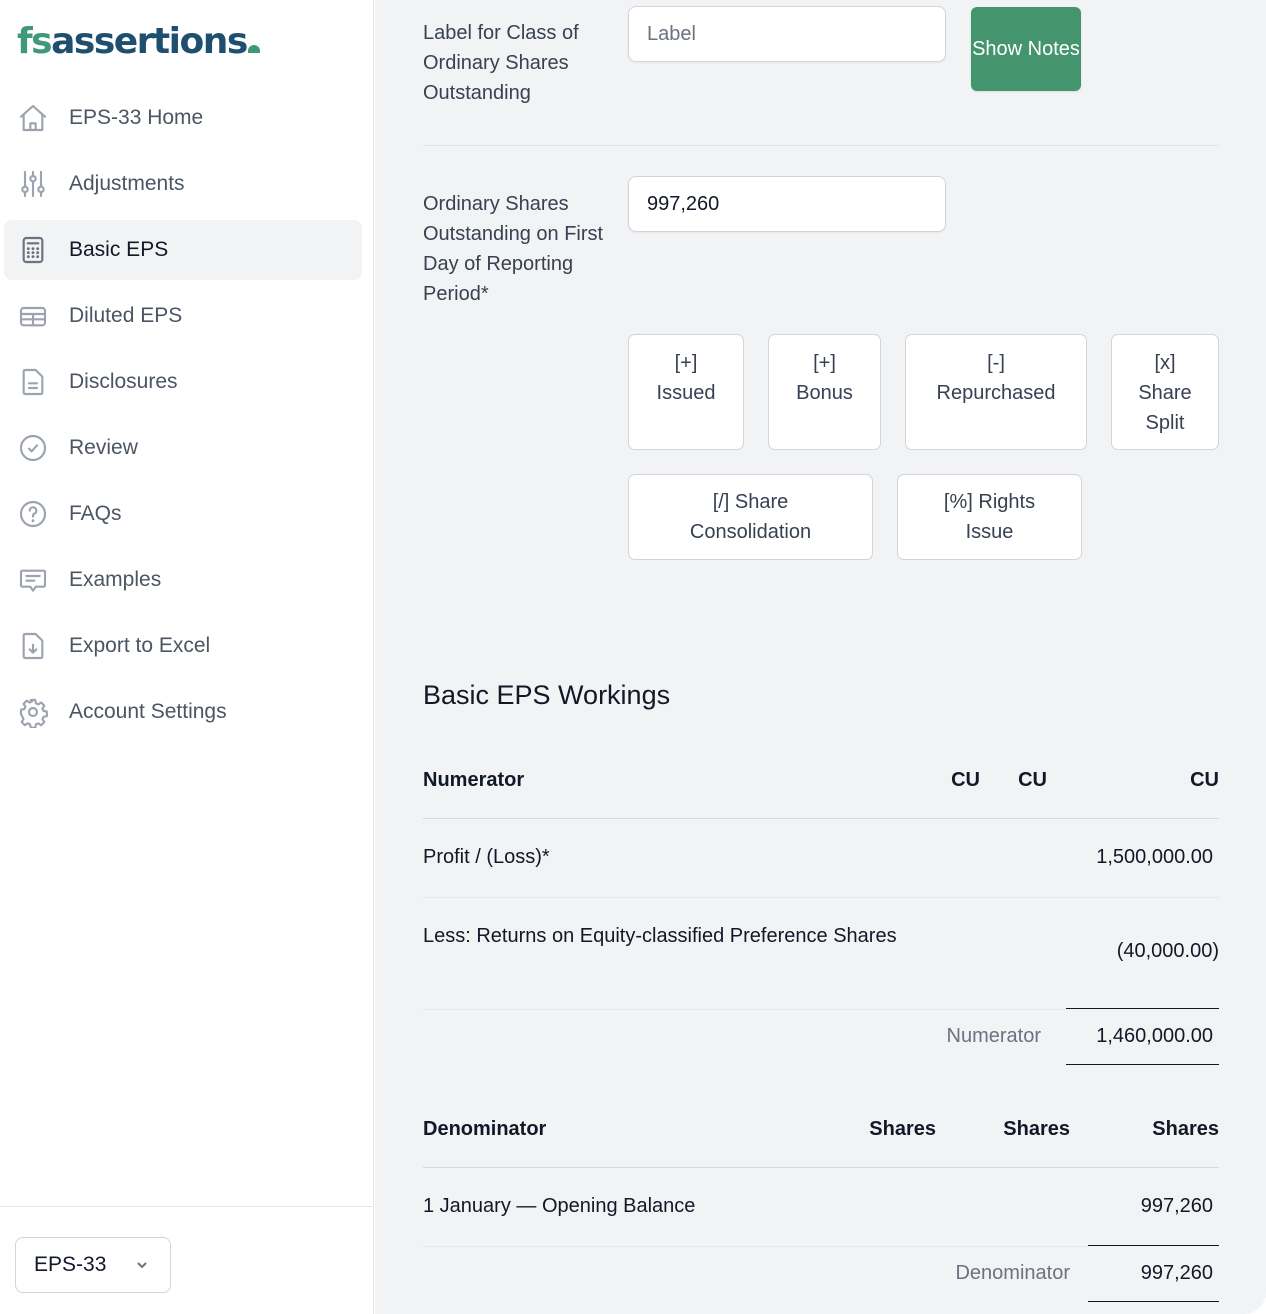 Image resolution: width=1266 pixels, height=1314 pixels. I want to click on button-symbol: [%], so click(958, 502).